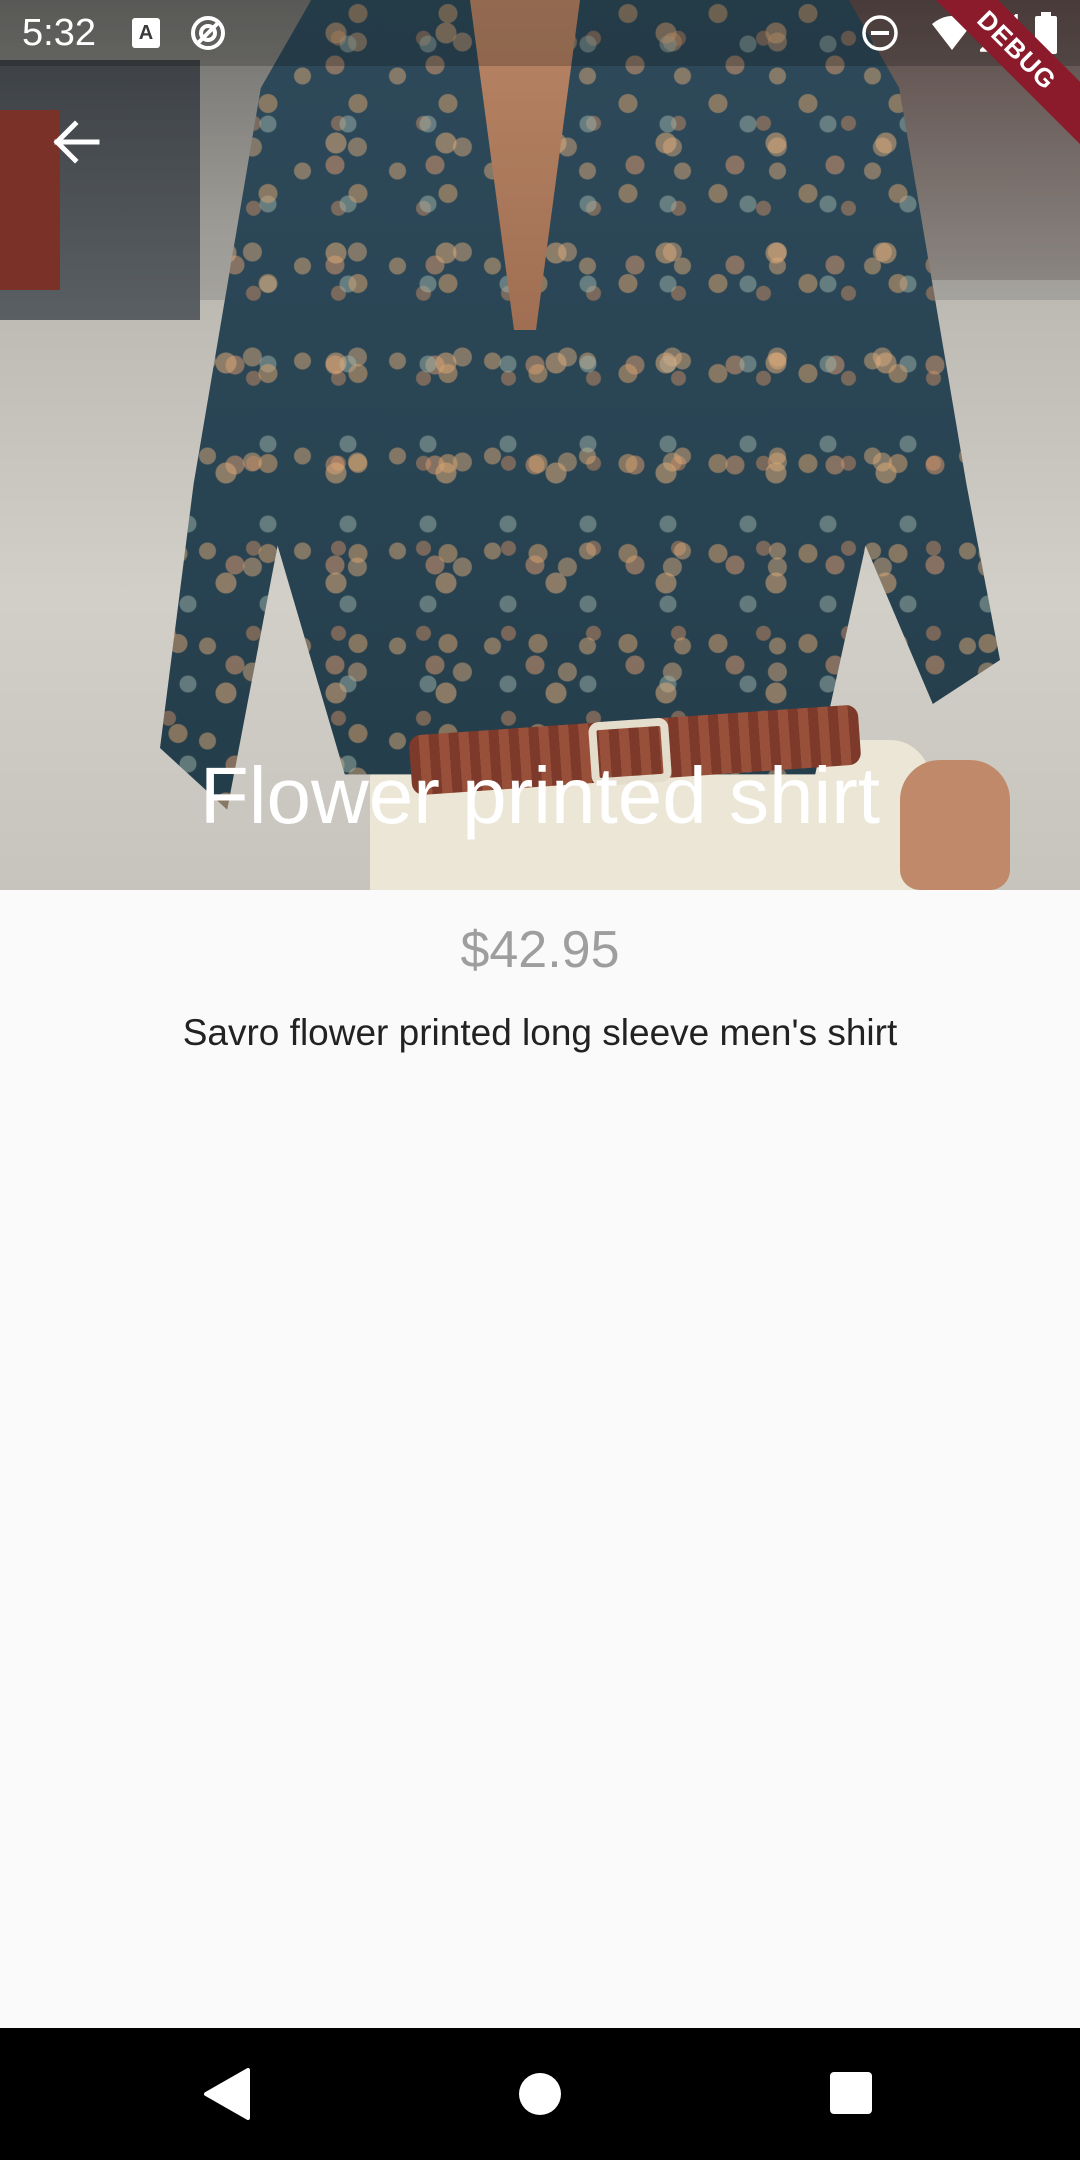  I want to click on arrow-back-icon, so click(76, 144).